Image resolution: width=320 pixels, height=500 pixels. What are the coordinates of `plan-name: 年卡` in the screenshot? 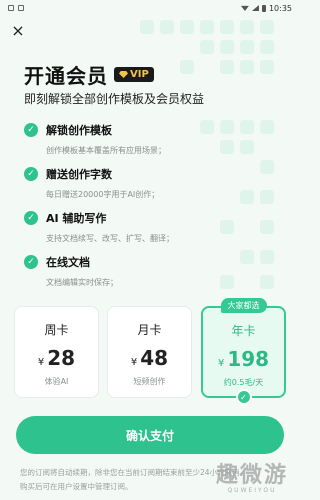 It's located at (243, 331).